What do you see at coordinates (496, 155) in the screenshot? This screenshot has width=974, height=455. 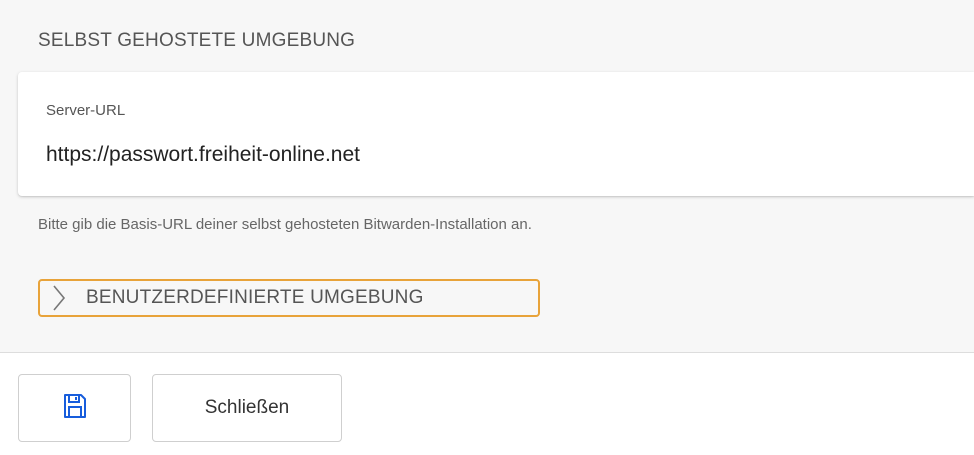 I see `server-url-input` at bounding box center [496, 155].